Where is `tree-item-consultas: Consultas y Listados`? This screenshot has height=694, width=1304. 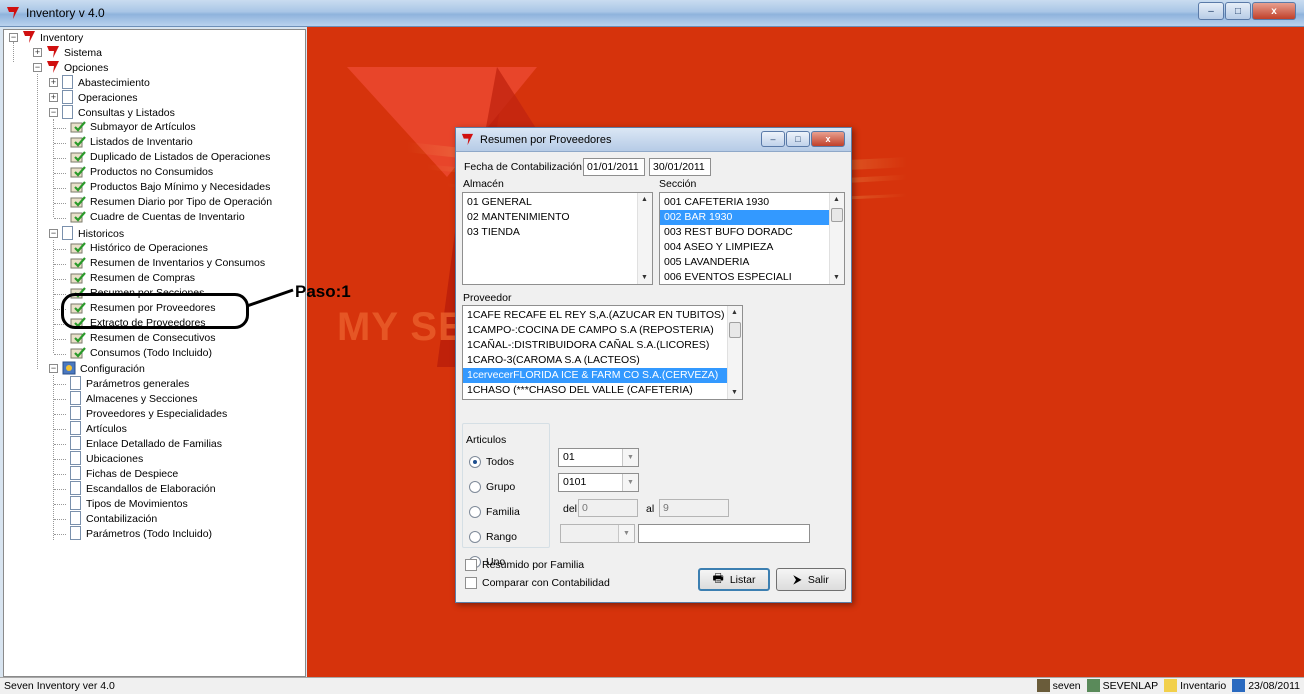
tree-item-consultas: Consultas y Listados is located at coordinates (118, 112).